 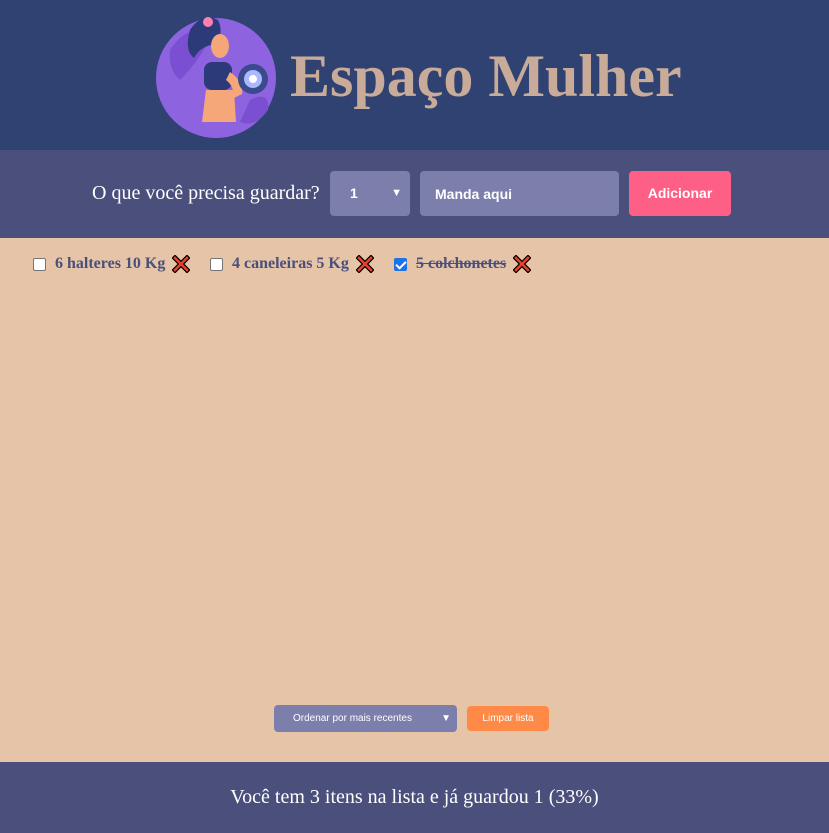 I want to click on item-label: 4 caneleiras 5 Kg, so click(x=290, y=263).